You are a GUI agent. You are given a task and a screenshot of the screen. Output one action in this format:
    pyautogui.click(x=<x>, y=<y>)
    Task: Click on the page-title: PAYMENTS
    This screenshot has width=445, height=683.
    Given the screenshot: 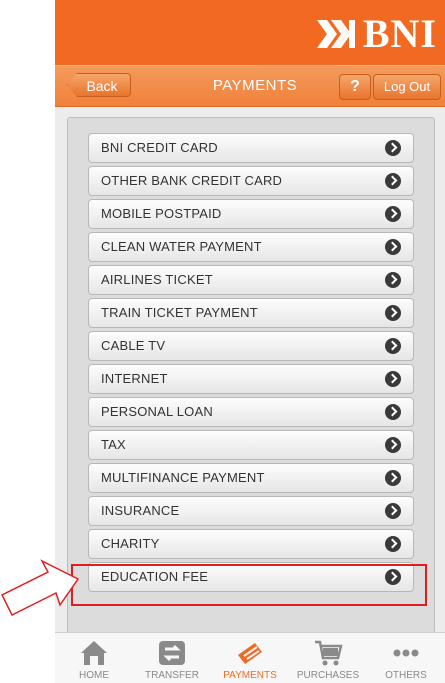 What is the action you would take?
    pyautogui.click(x=255, y=85)
    